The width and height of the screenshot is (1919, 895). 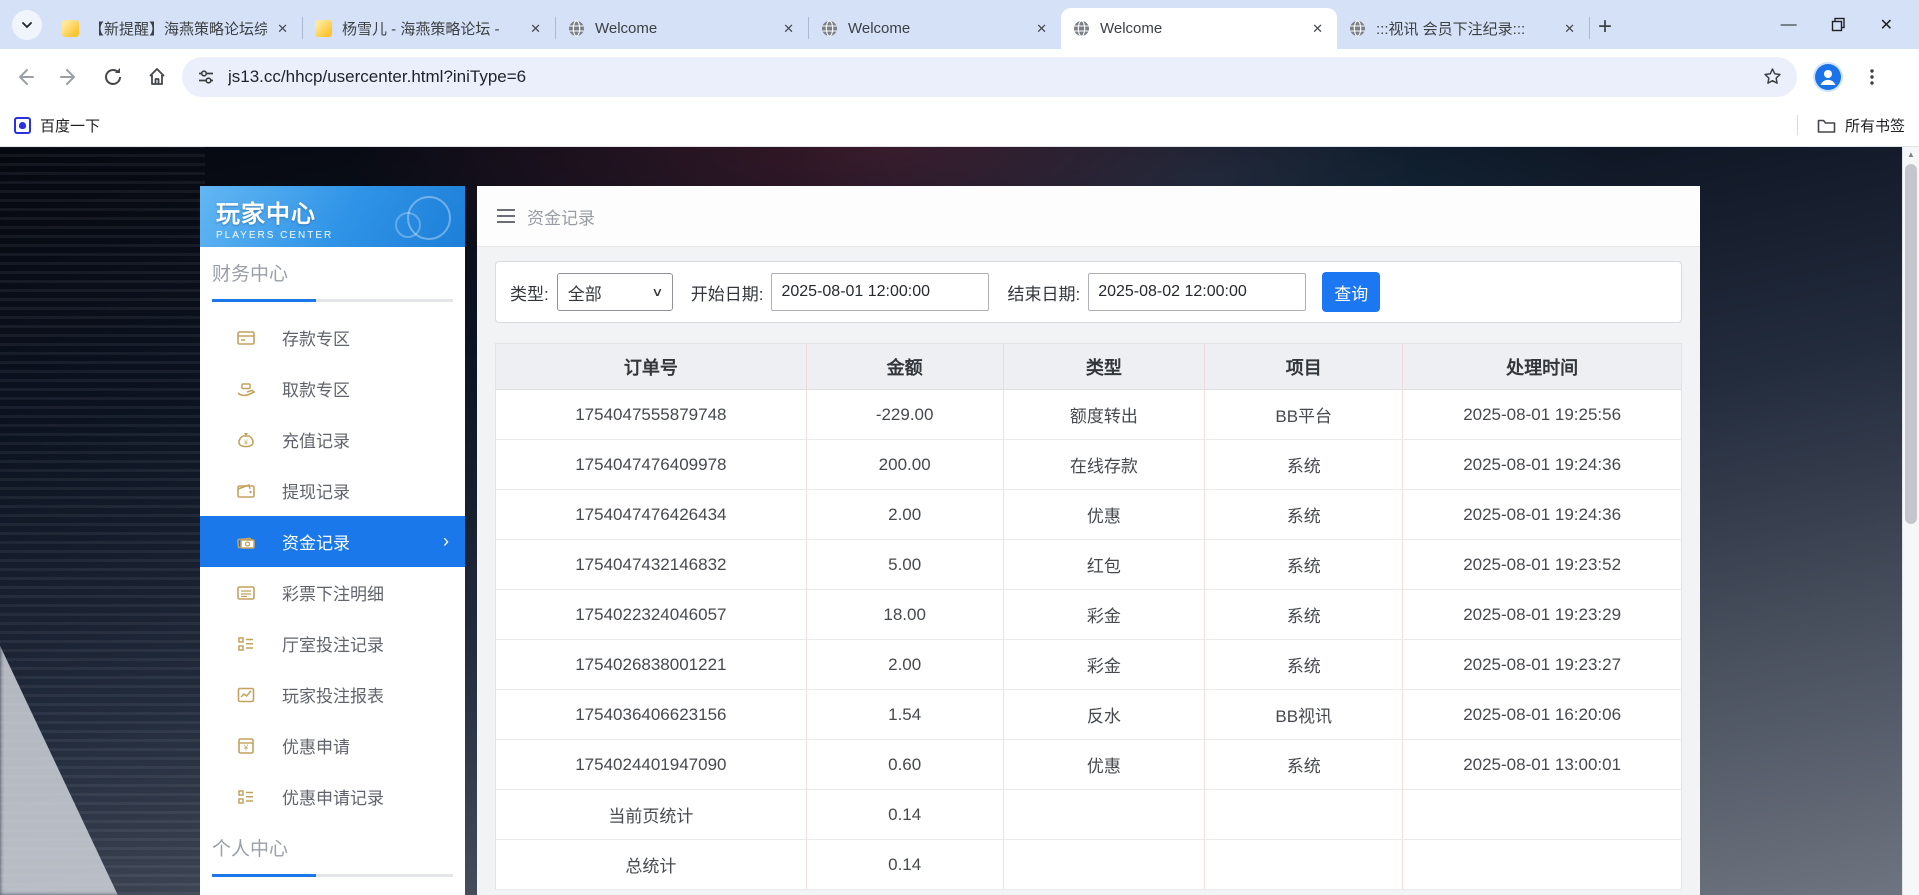 What do you see at coordinates (1103, 464) in the screenshot?
I see `table-cell: 在线存款` at bounding box center [1103, 464].